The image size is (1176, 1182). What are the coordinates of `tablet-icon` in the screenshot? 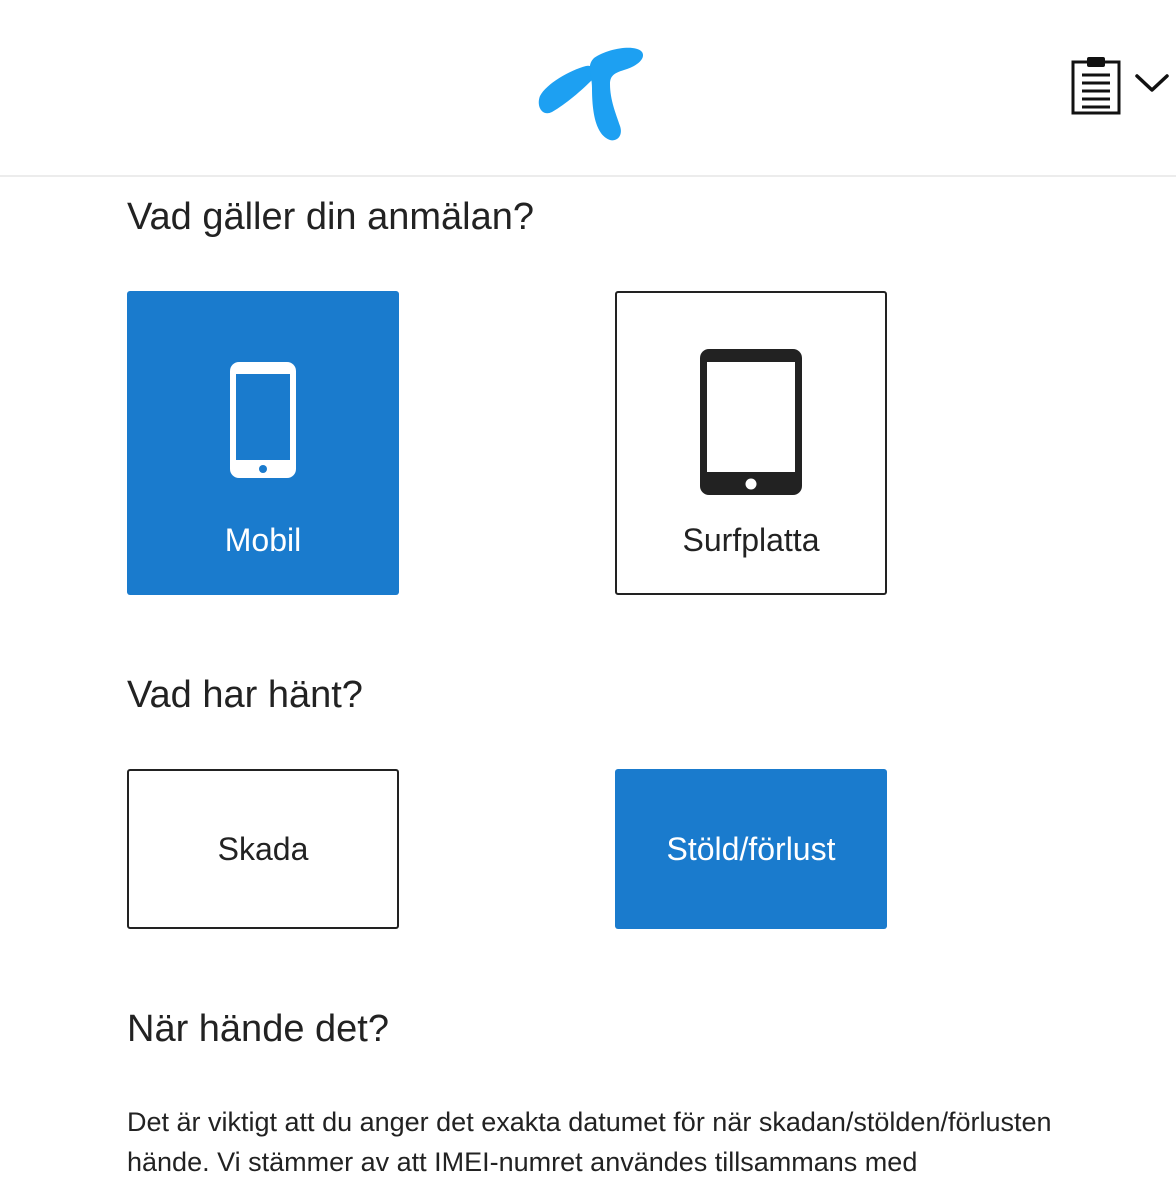 It's located at (751, 422).